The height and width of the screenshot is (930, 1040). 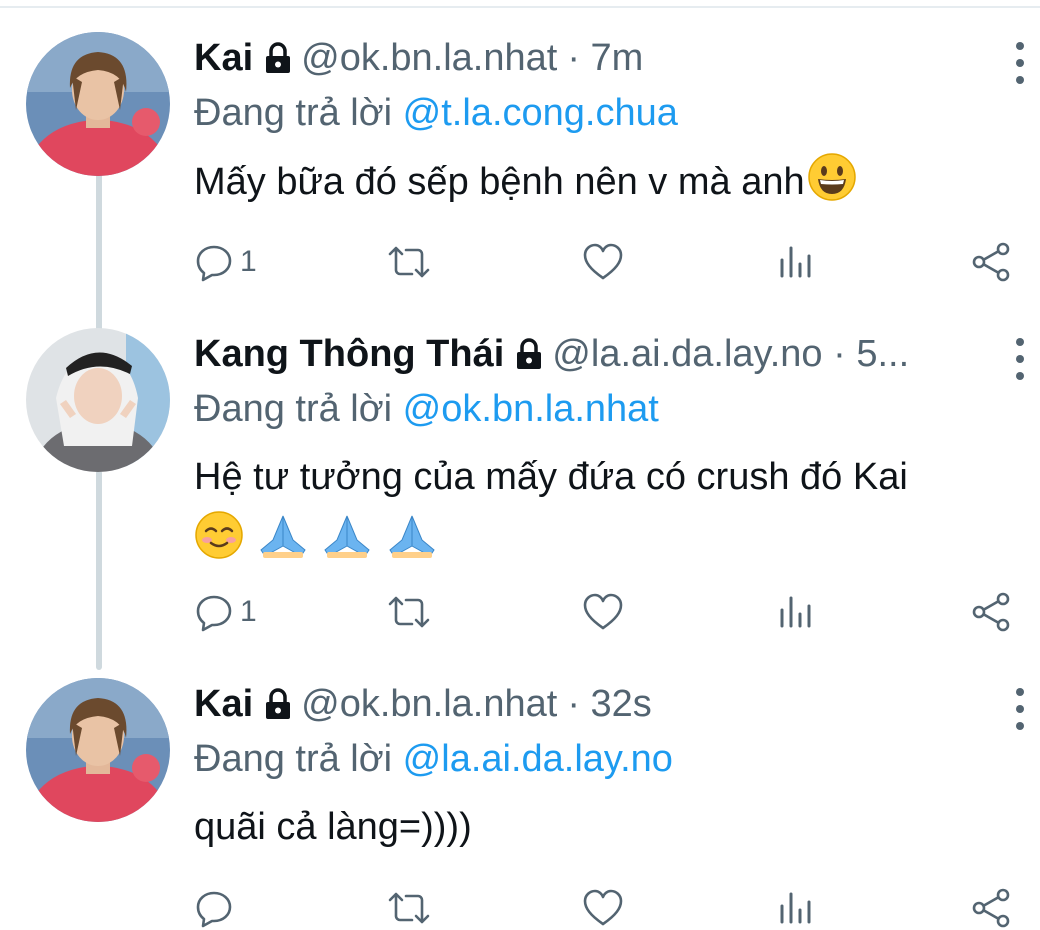 I want to click on avatar-kang, so click(x=98, y=400).